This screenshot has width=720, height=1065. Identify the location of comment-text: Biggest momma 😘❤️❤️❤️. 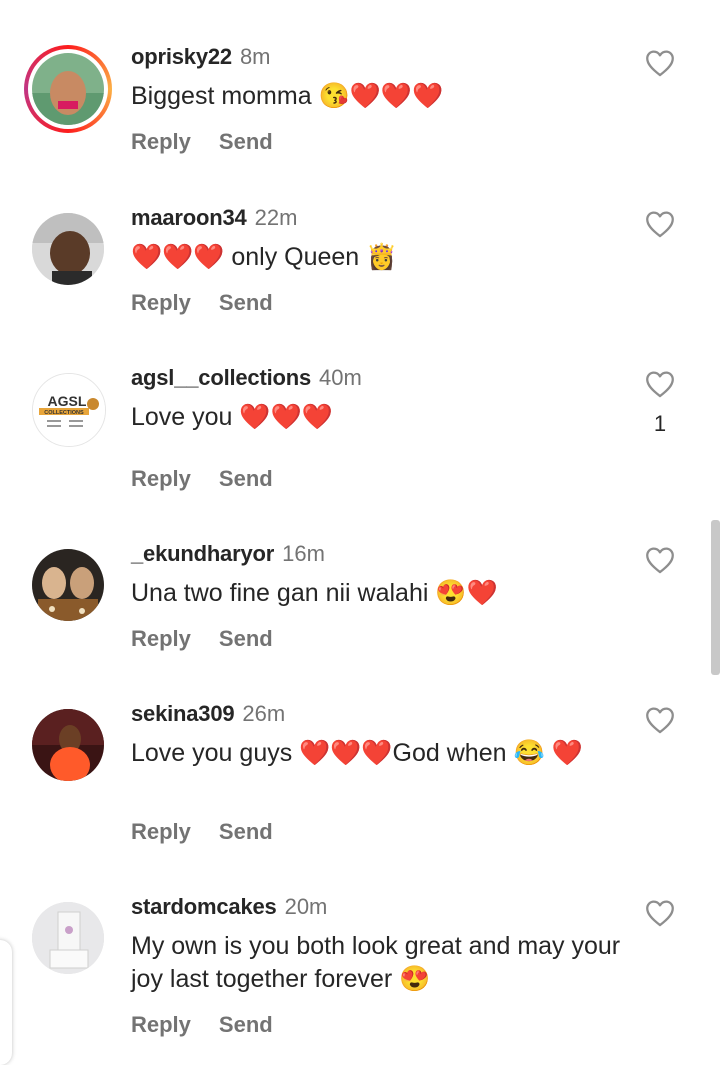
(287, 96).